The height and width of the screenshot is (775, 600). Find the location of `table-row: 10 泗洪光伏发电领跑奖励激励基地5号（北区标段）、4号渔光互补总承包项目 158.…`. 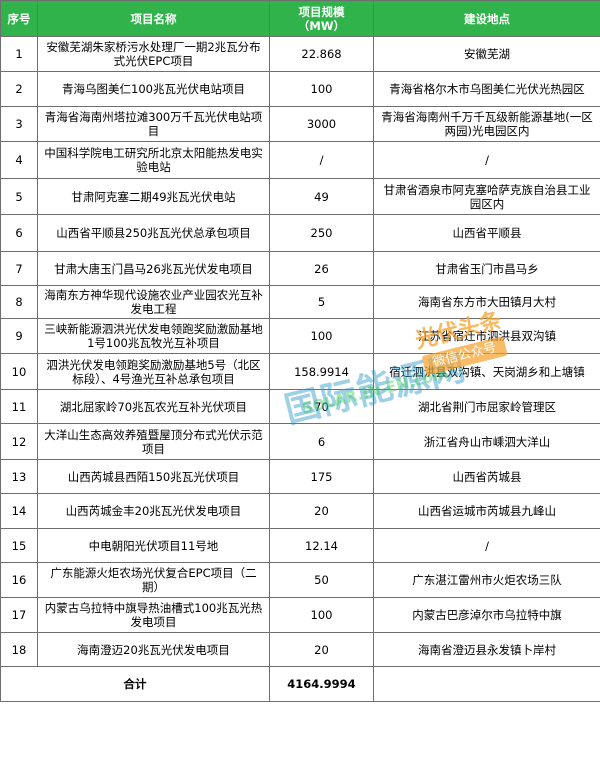

table-row: 10 泗洪光伏发电领跑奖励激励基地5号（北区标段）、4号渔光互补总承包项目 158.… is located at coordinates (300, 371).